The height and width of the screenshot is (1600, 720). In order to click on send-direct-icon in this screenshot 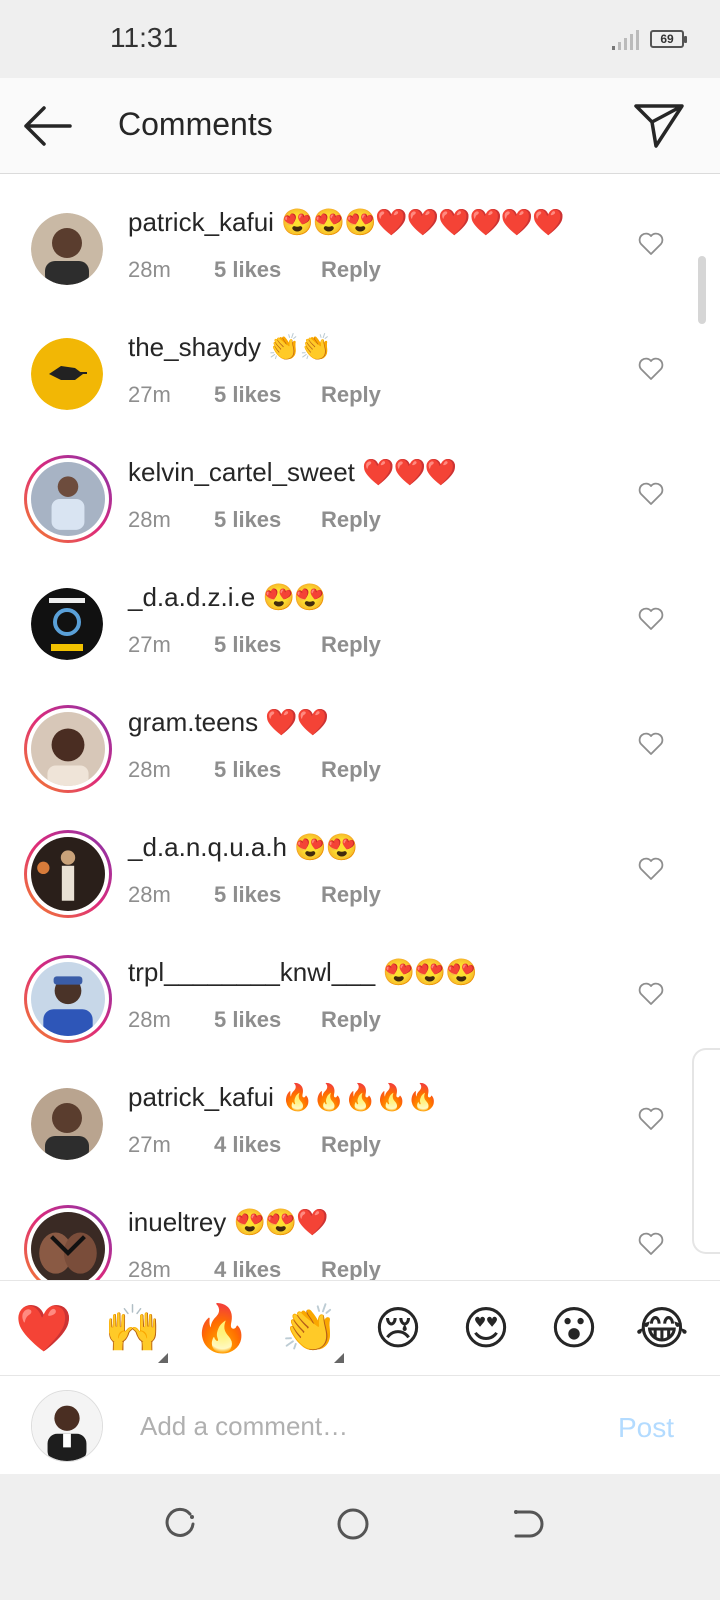, I will do `click(659, 125)`.